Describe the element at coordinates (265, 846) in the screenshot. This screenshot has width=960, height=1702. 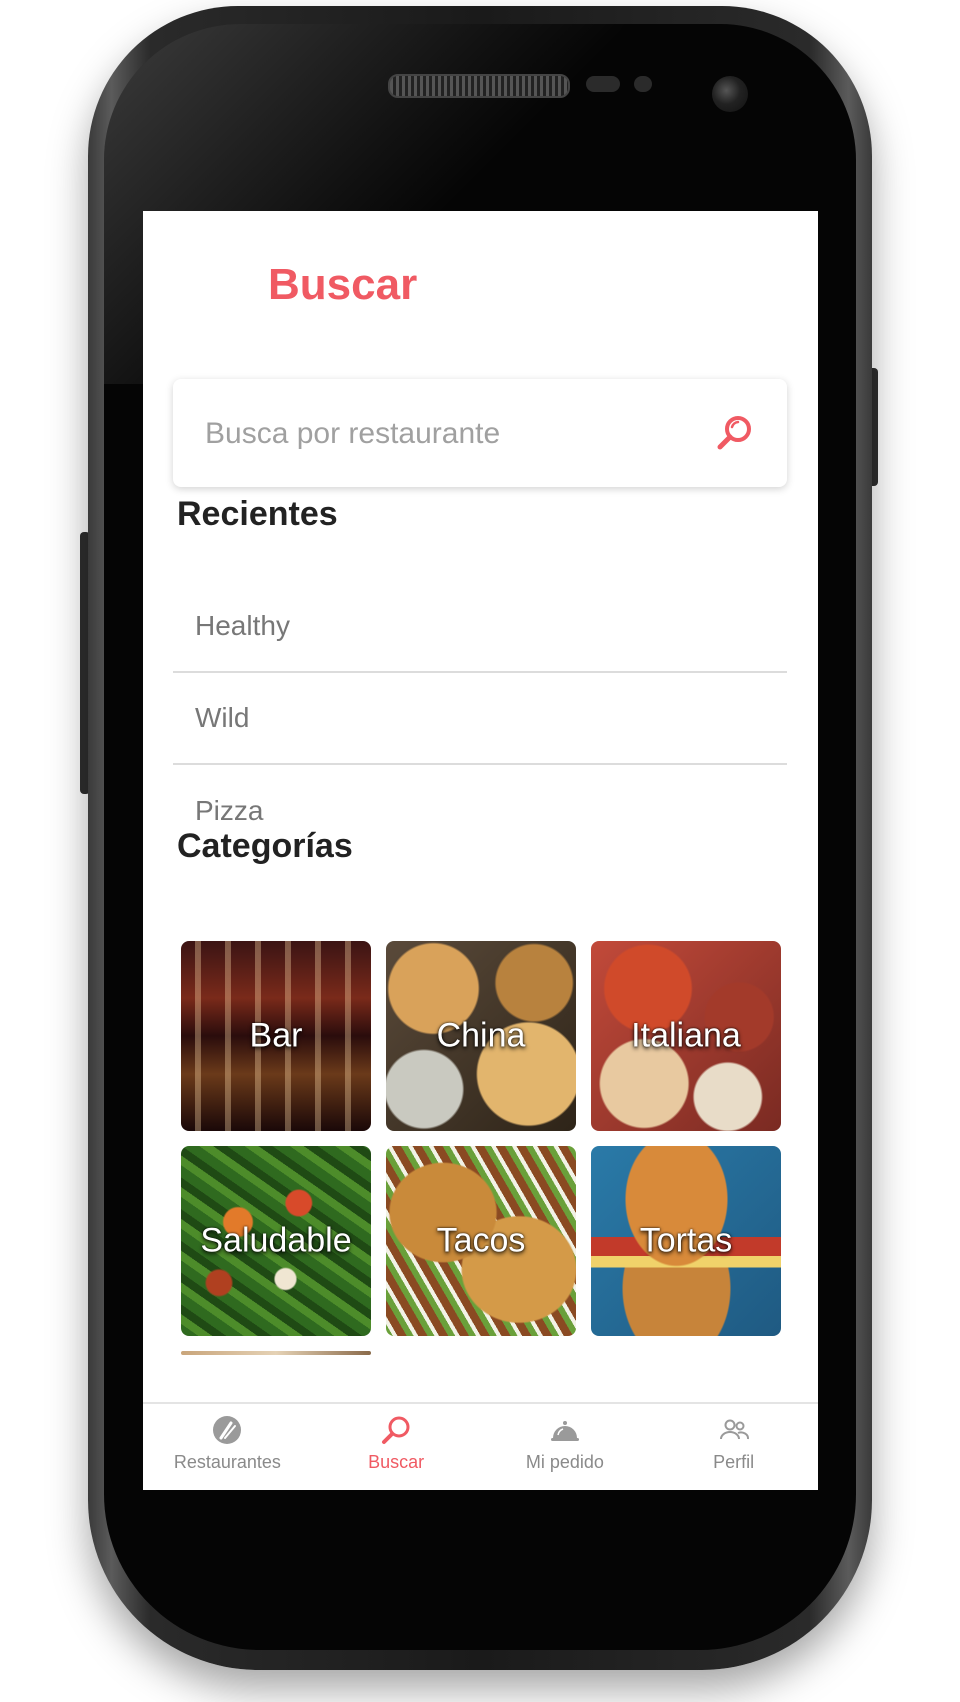
I see `categories-heading: Categorías` at that location.